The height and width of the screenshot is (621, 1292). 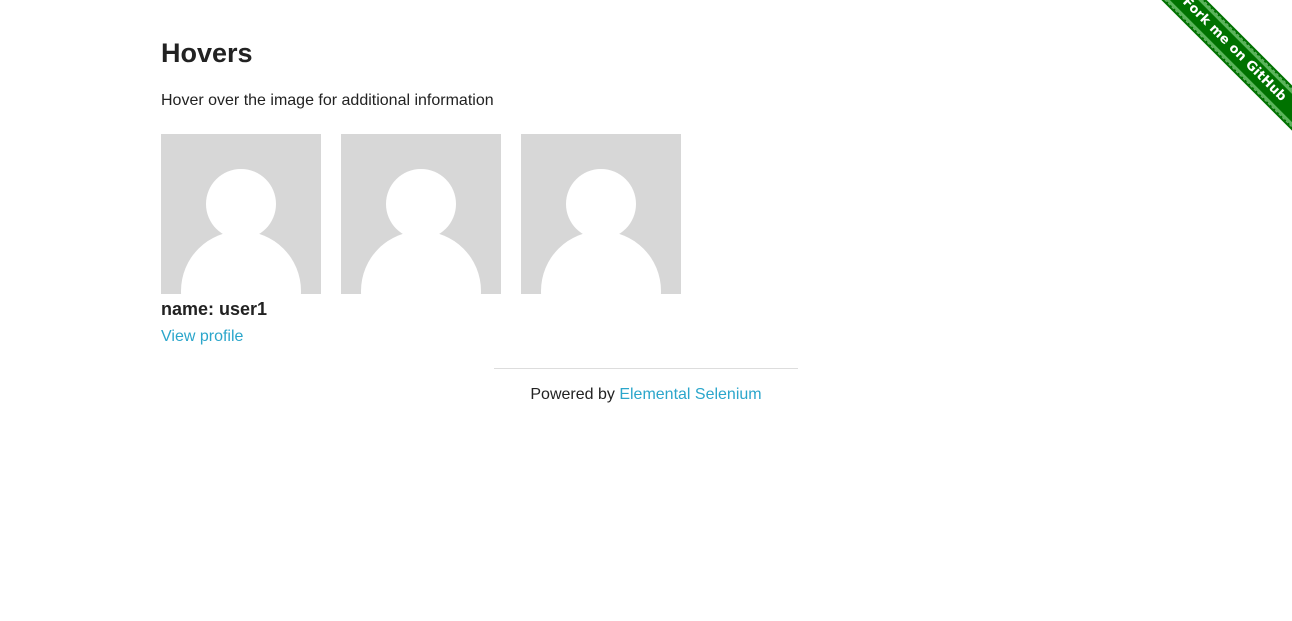 I want to click on footer-powered-by: Powered by, so click(x=575, y=394).